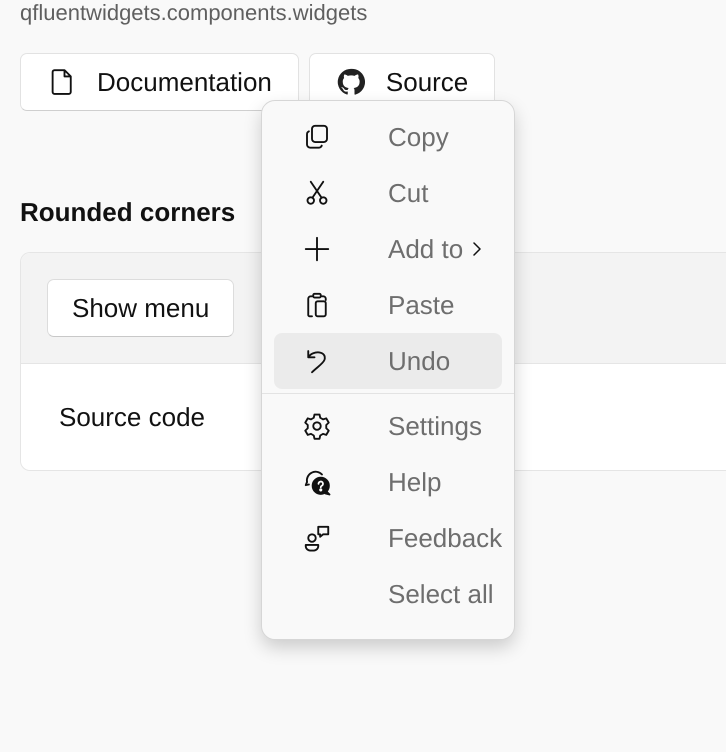 Image resolution: width=726 pixels, height=752 pixels. What do you see at coordinates (388, 482) in the screenshot?
I see `menu-item: Help` at bounding box center [388, 482].